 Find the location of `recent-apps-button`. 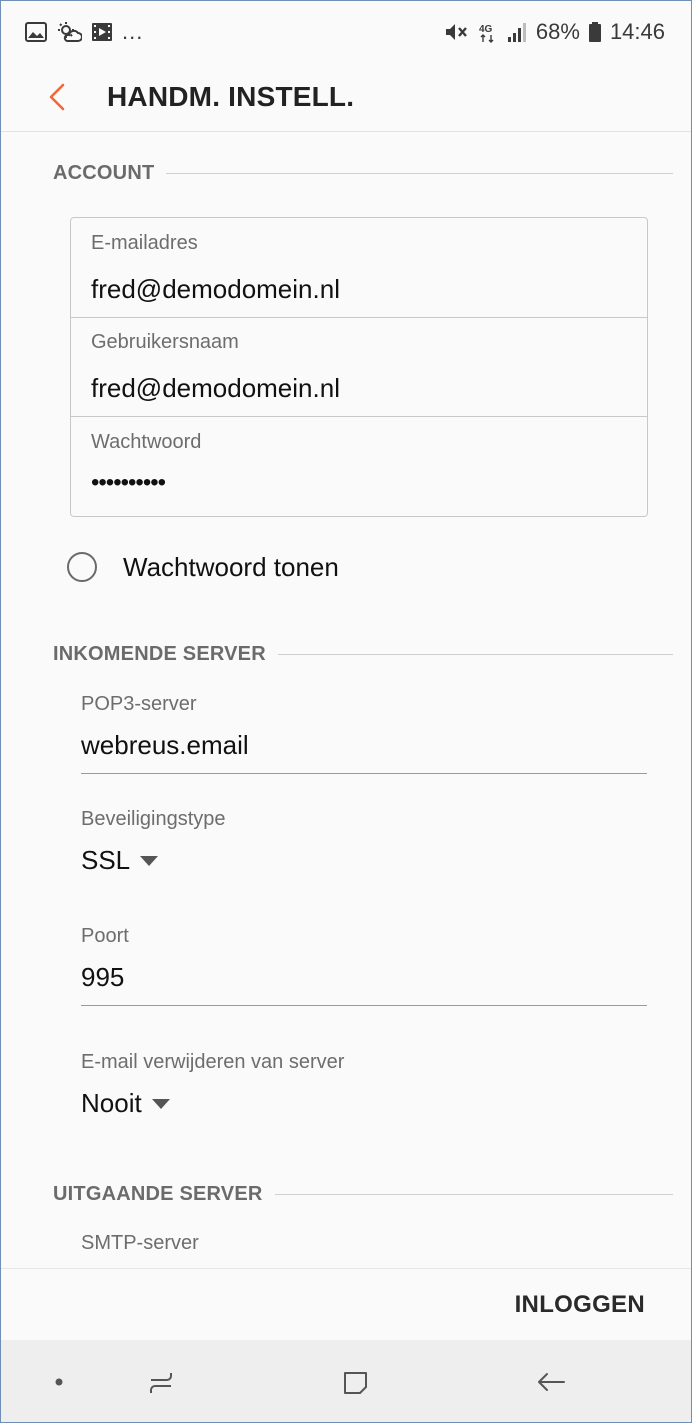

recent-apps-button is located at coordinates (161, 1382).